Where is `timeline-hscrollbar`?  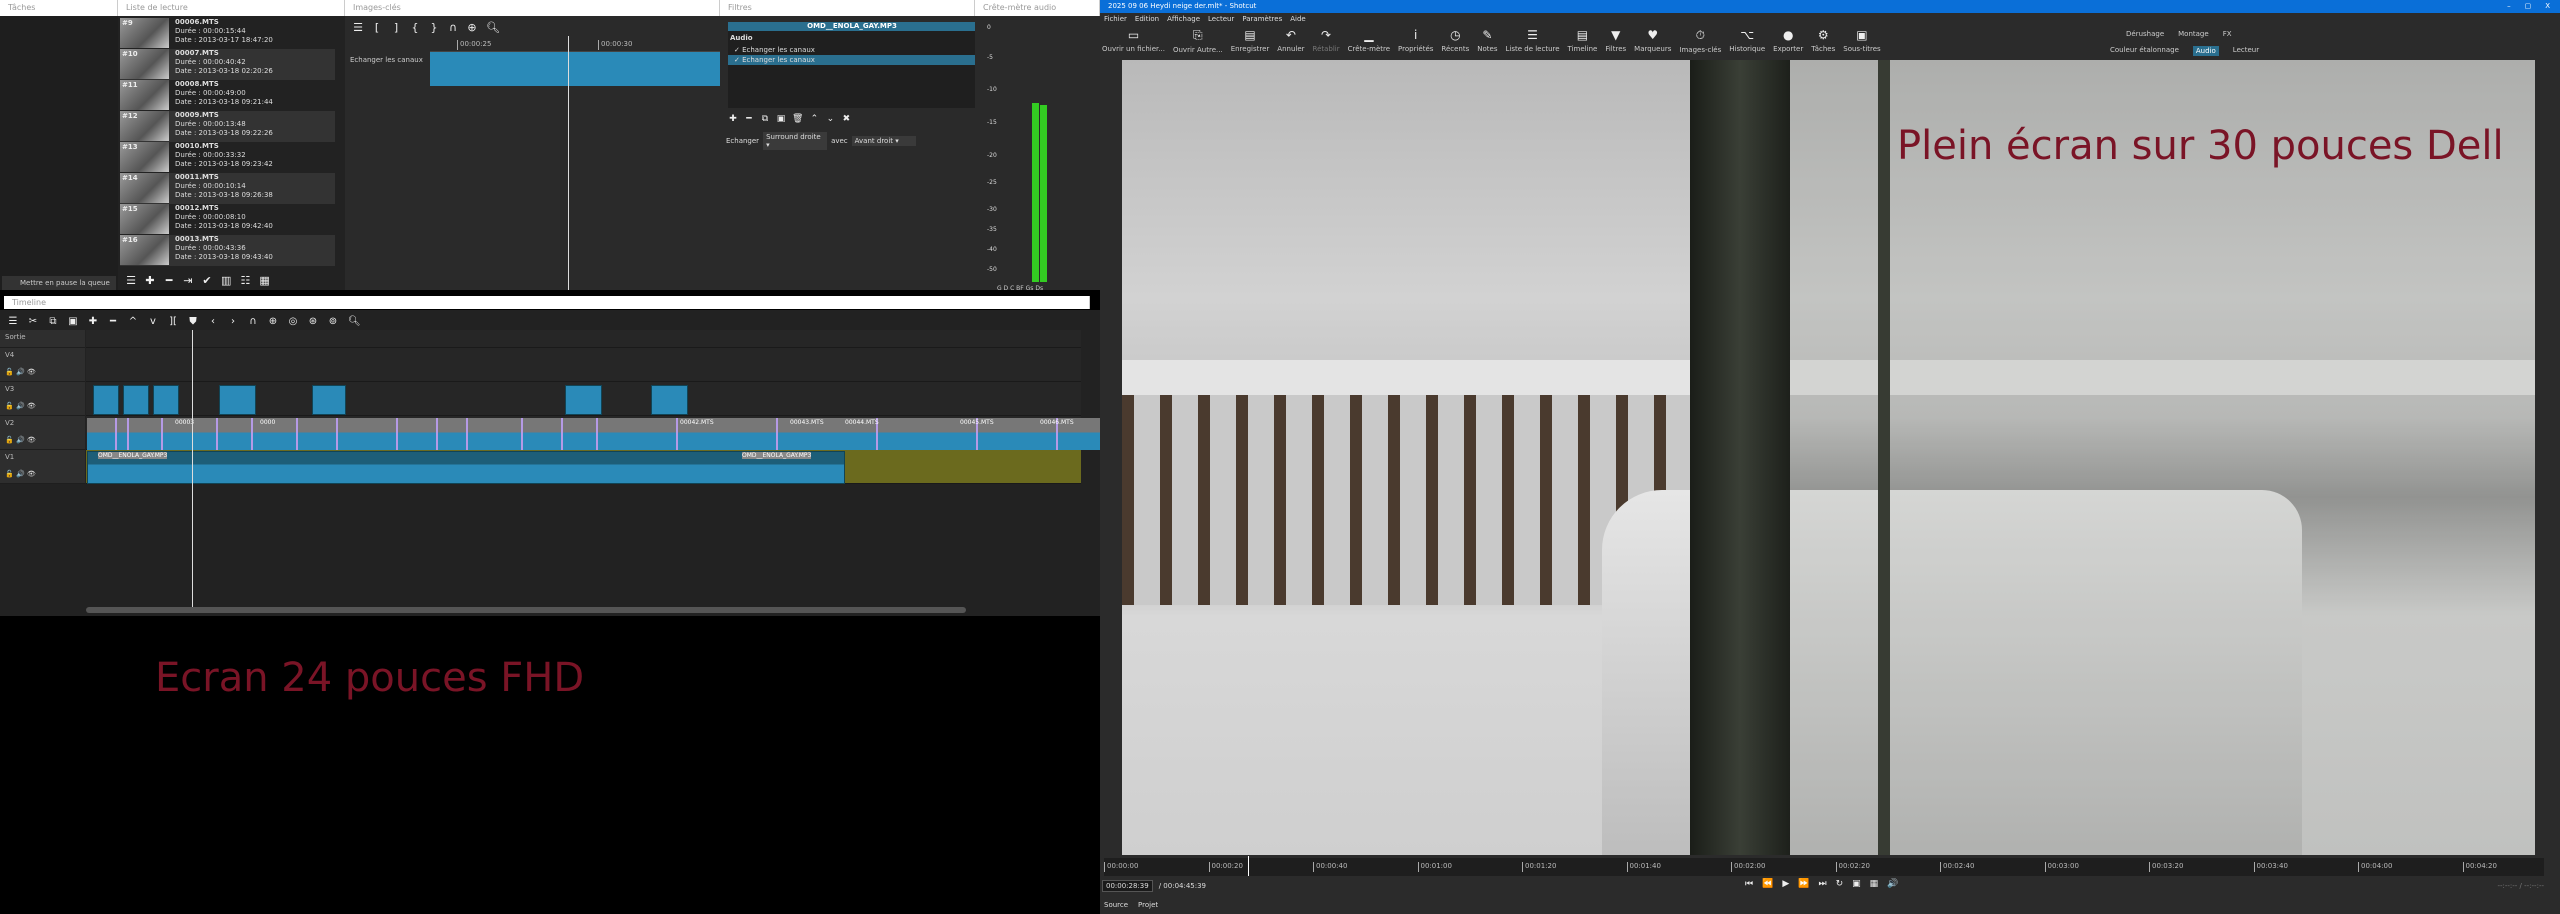
timeline-hscrollbar is located at coordinates (526, 610).